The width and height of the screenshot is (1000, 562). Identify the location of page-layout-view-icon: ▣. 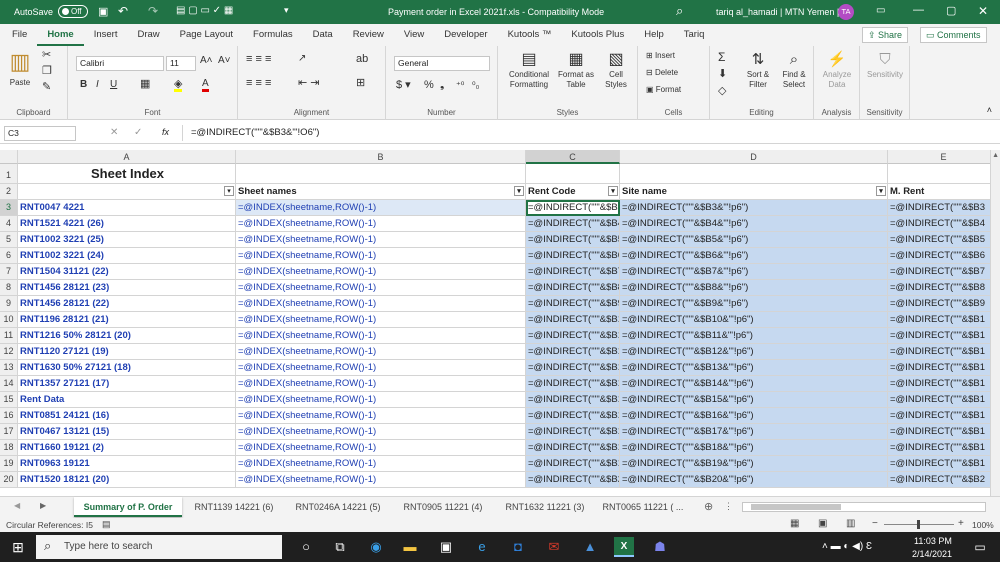
(822, 523).